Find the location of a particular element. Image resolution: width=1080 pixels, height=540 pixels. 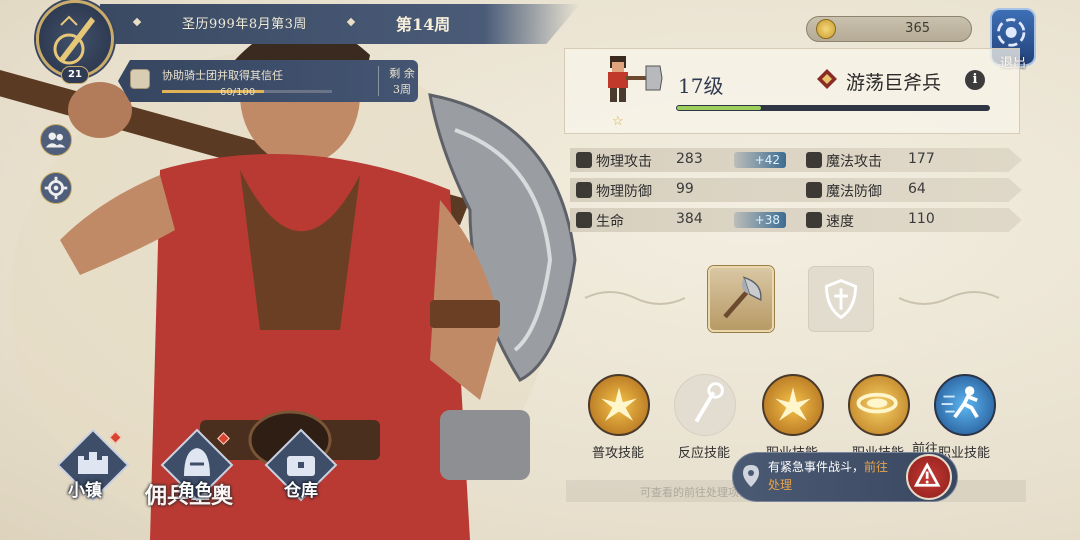

stat-label-speed: 速度 is located at coordinates (840, 222).